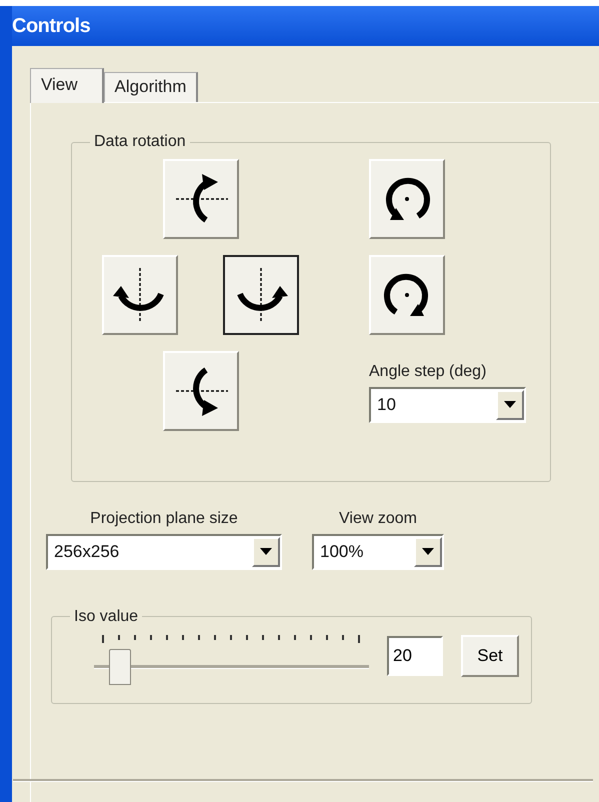  What do you see at coordinates (428, 371) in the screenshot?
I see `field-label: Angle step (deg)` at bounding box center [428, 371].